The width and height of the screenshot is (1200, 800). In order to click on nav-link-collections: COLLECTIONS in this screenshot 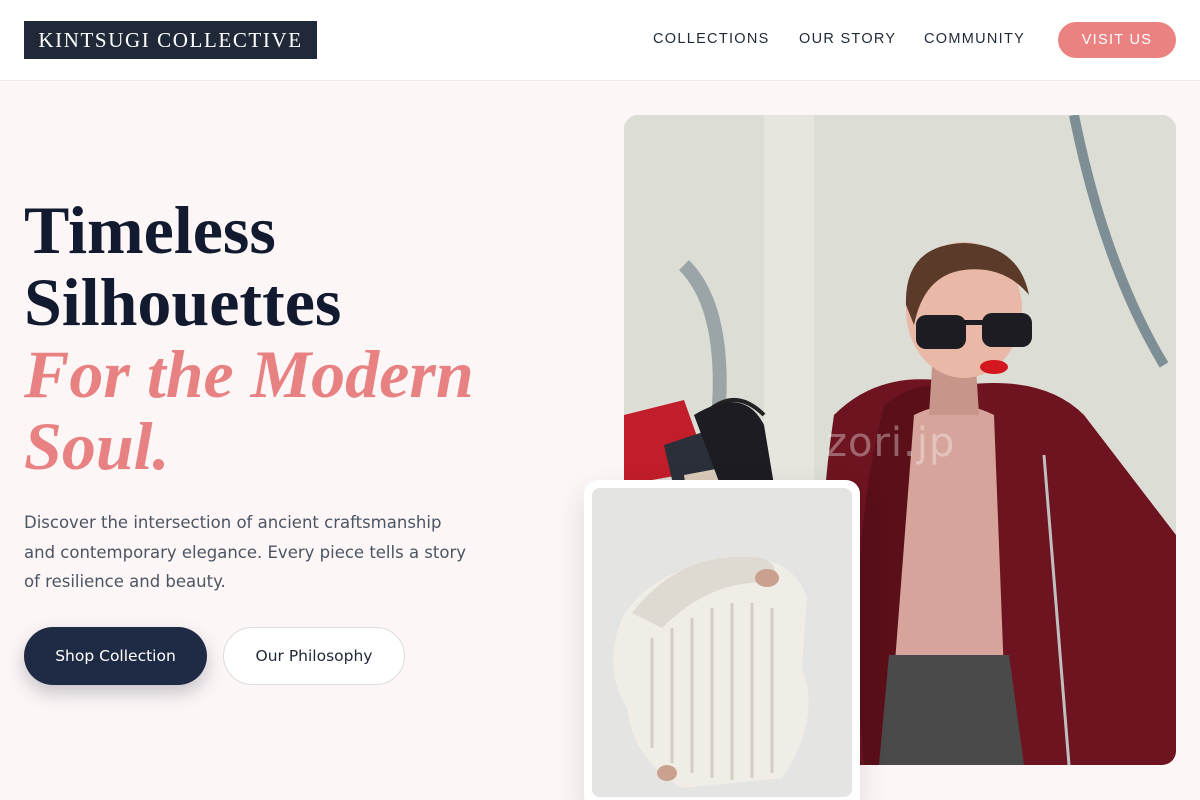, I will do `click(711, 40)`.